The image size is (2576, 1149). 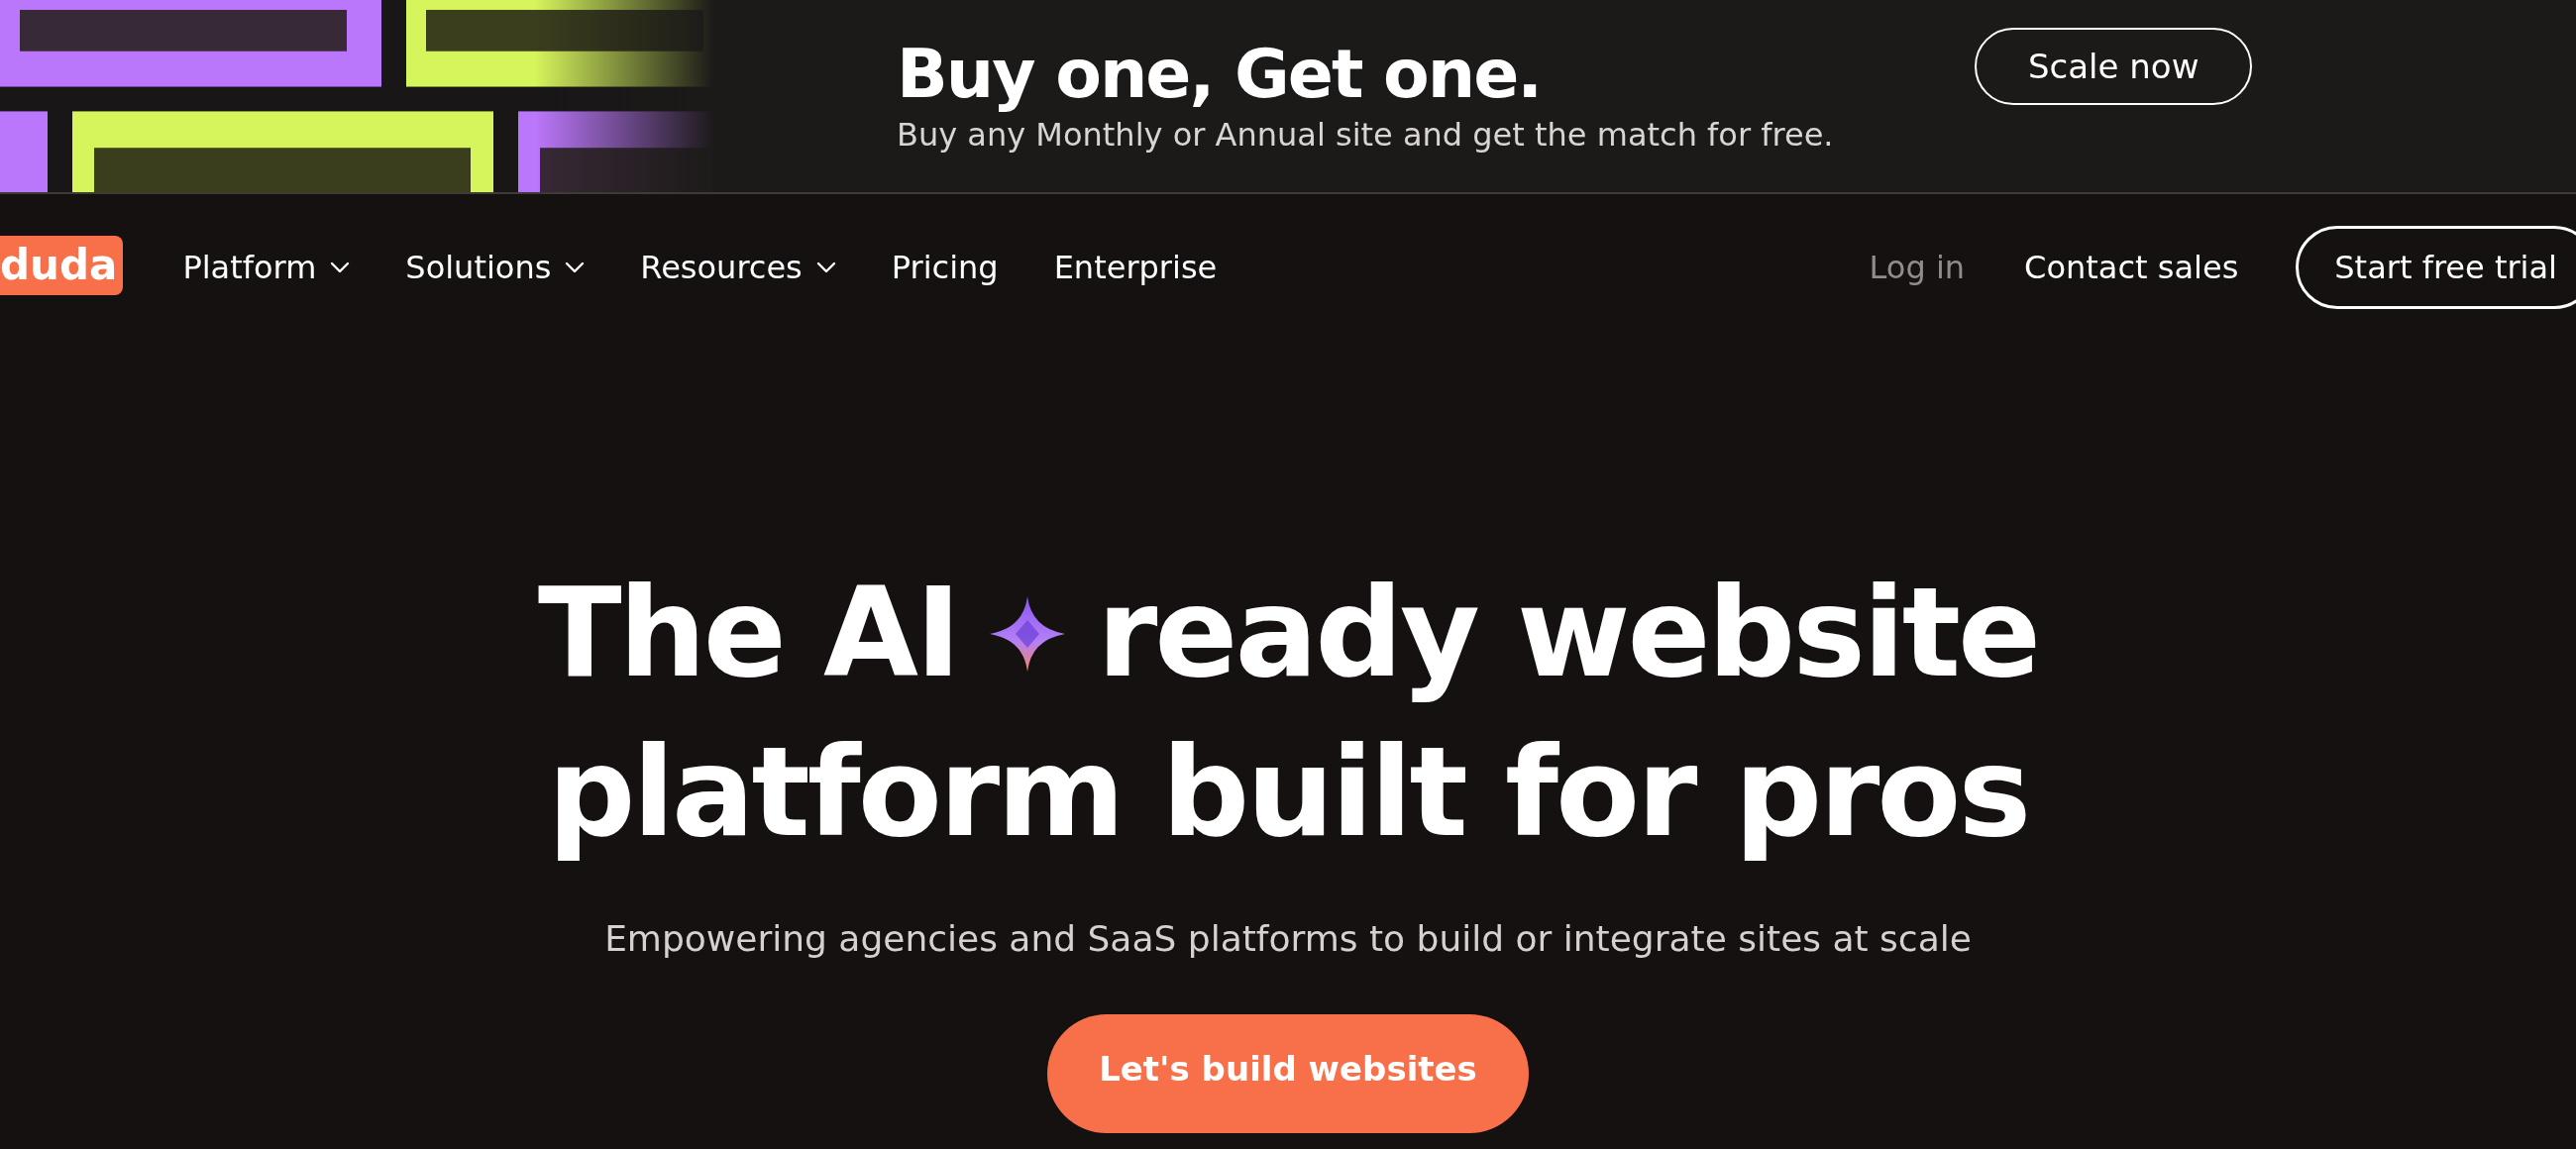 What do you see at coordinates (1288, 794) in the screenshot?
I see `headline-text: platform built for pros` at bounding box center [1288, 794].